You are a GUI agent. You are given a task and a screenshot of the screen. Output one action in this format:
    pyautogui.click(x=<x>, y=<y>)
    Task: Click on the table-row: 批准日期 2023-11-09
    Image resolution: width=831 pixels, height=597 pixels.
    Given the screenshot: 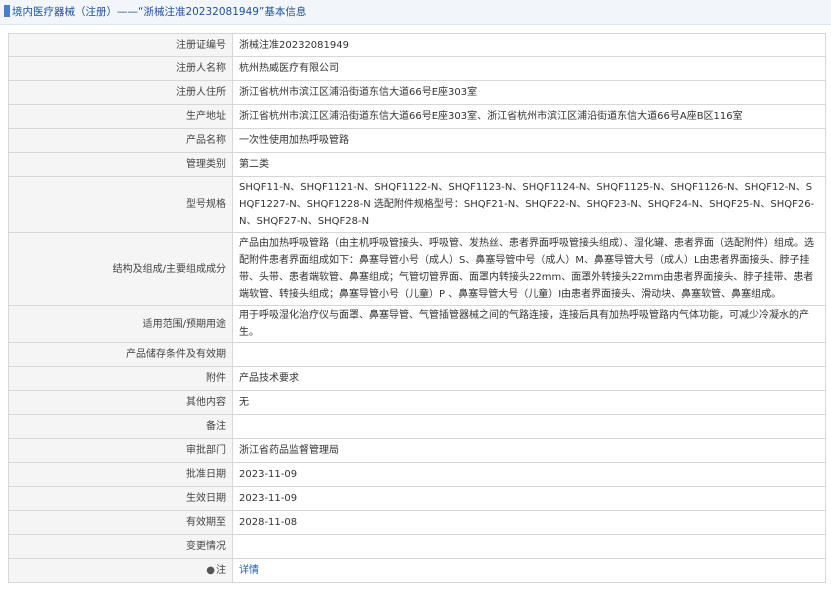 What is the action you would take?
    pyautogui.click(x=417, y=474)
    